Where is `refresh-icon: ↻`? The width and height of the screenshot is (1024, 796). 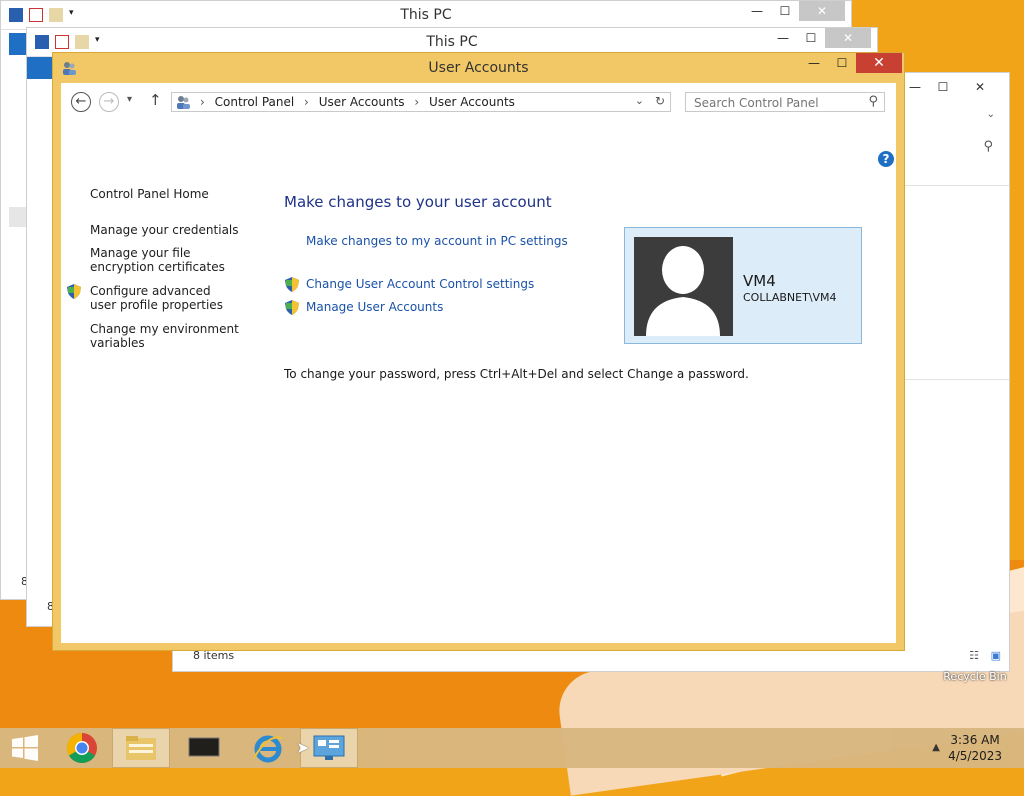
refresh-icon: ↻ is located at coordinates (660, 101).